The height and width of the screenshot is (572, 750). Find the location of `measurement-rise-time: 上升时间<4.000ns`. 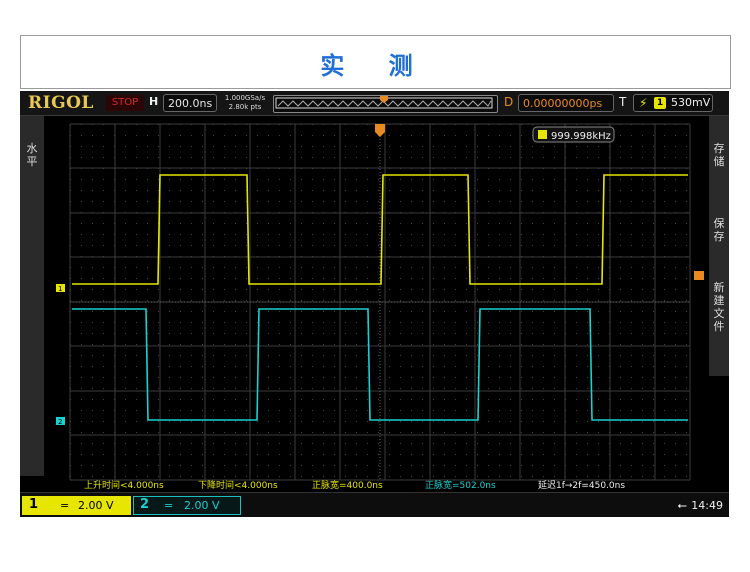

measurement-rise-time: 上升时间<4.000ns is located at coordinates (124, 485).